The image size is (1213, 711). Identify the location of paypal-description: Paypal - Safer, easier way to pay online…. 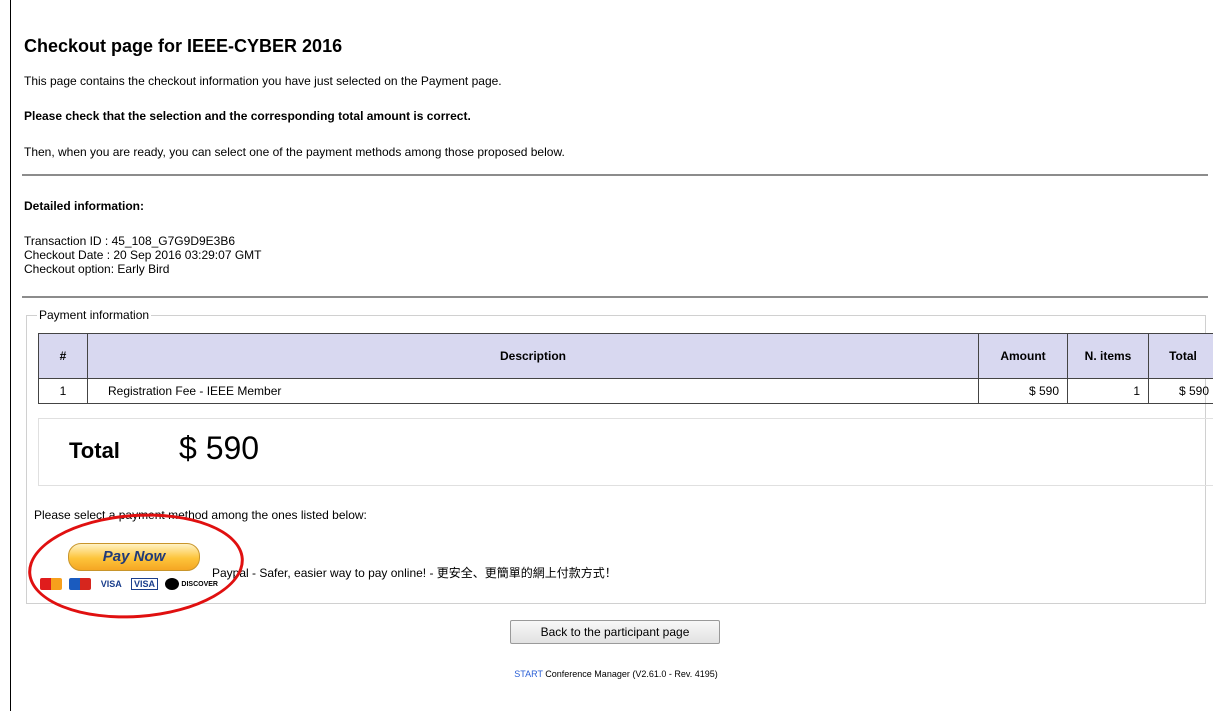
(414, 573).